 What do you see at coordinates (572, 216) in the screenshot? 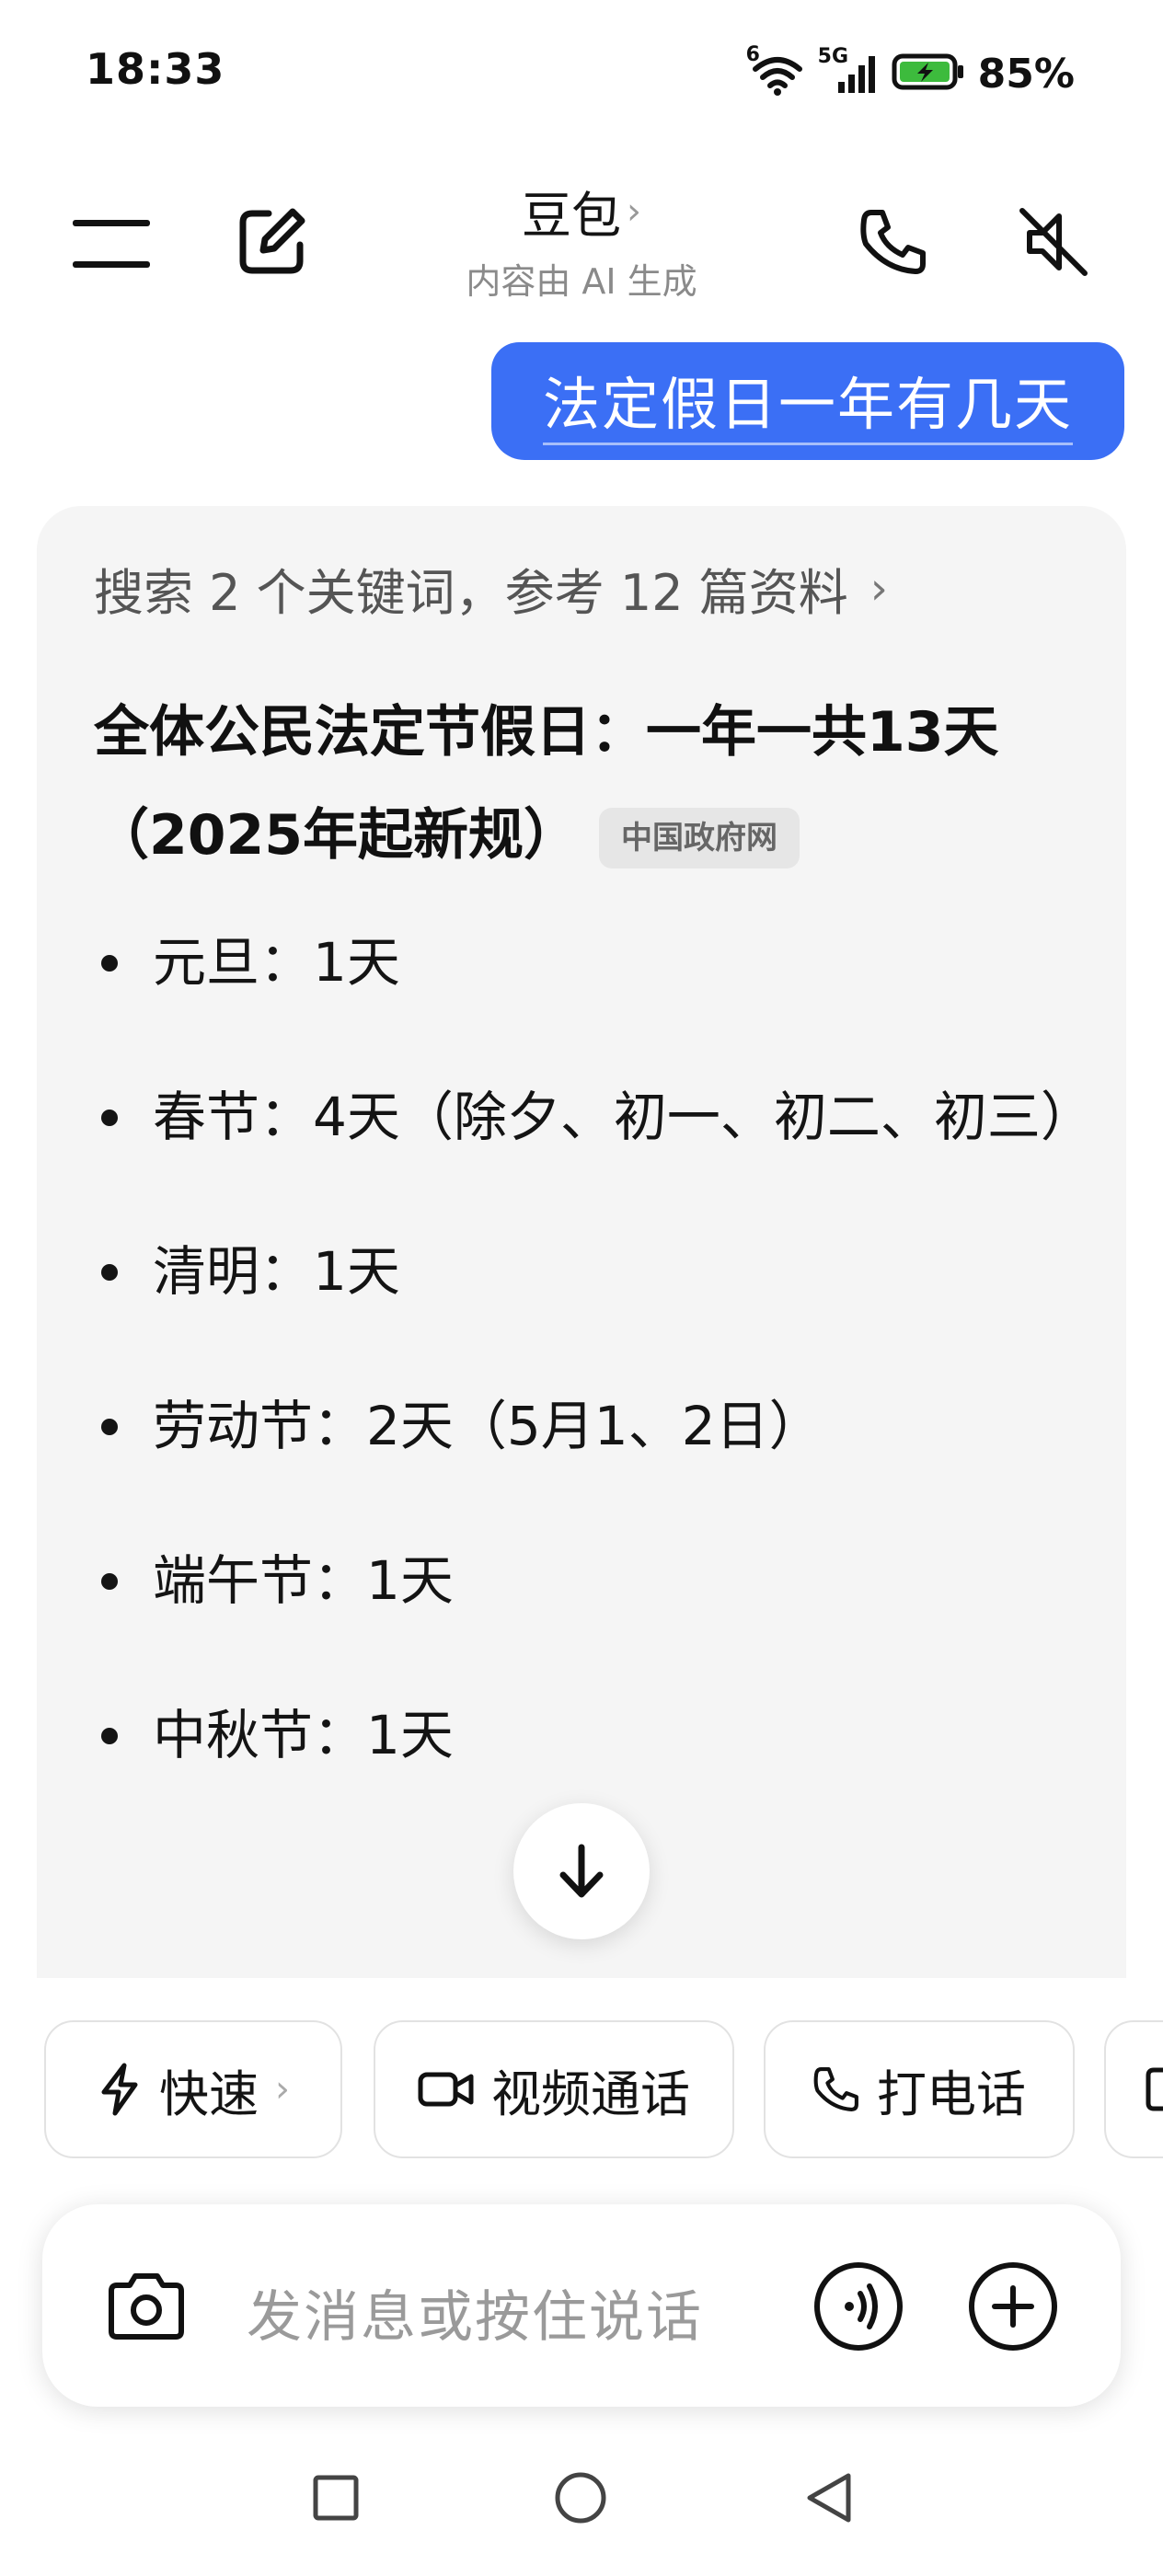
I see `page-title: 豆包` at bounding box center [572, 216].